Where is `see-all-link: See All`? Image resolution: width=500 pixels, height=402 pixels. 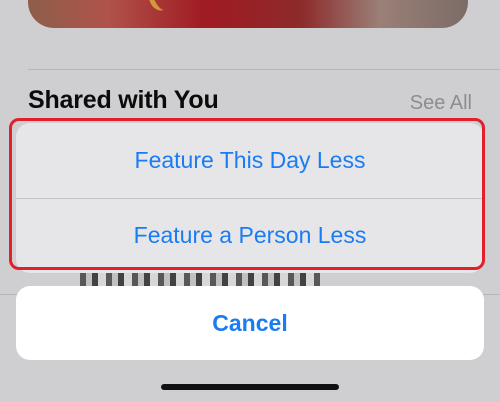
see-all-link: See All is located at coordinates (441, 103).